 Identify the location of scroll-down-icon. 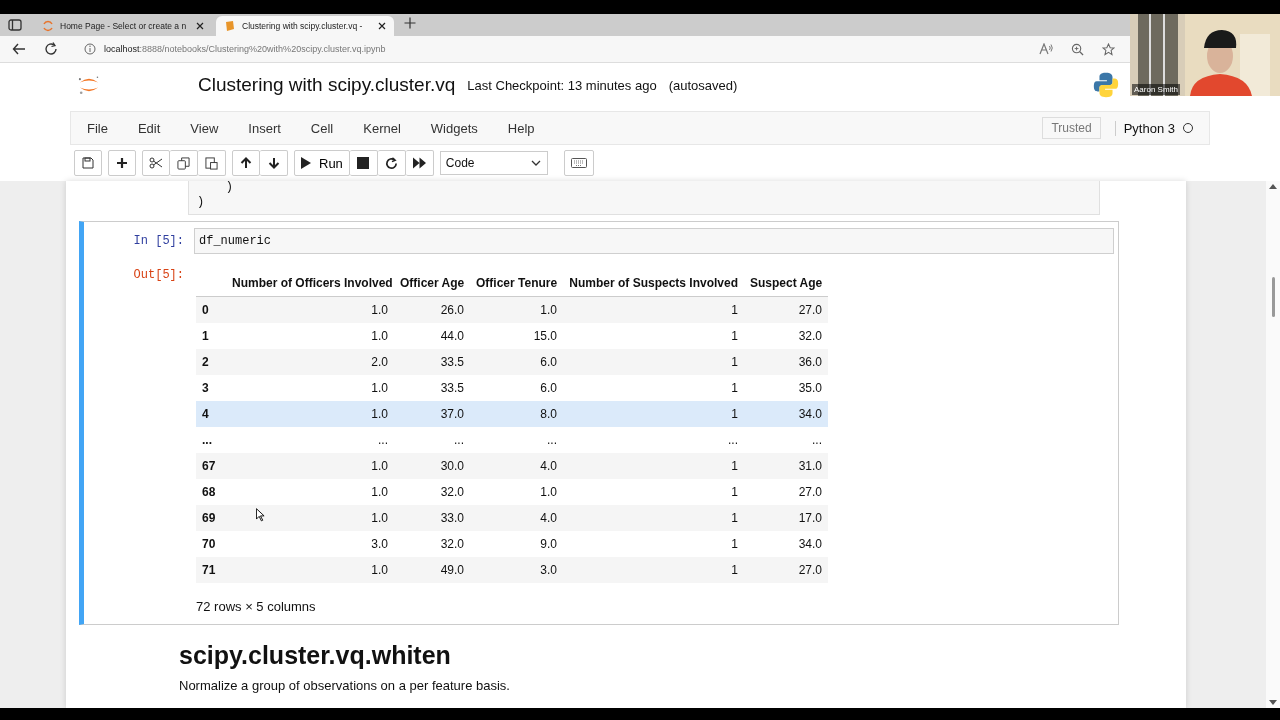
(1273, 702).